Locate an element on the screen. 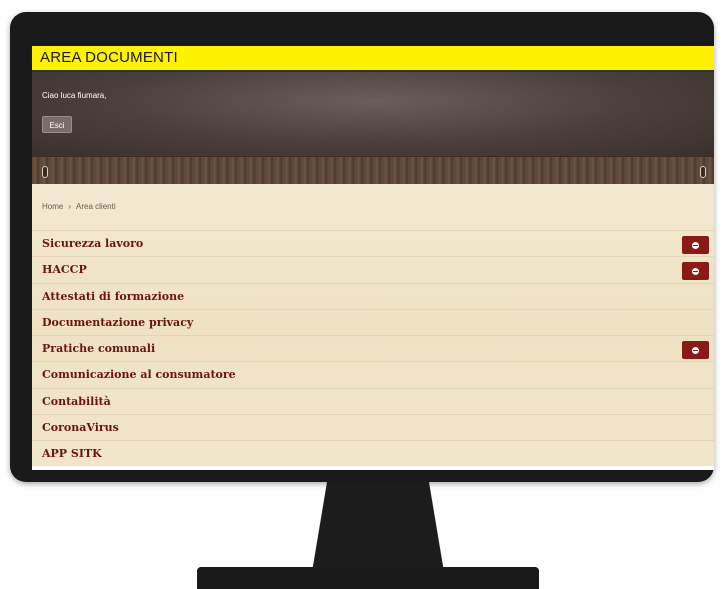 The height and width of the screenshot is (589, 725). category-pratiche-comunali: Pratiche comunali is located at coordinates (373, 348).